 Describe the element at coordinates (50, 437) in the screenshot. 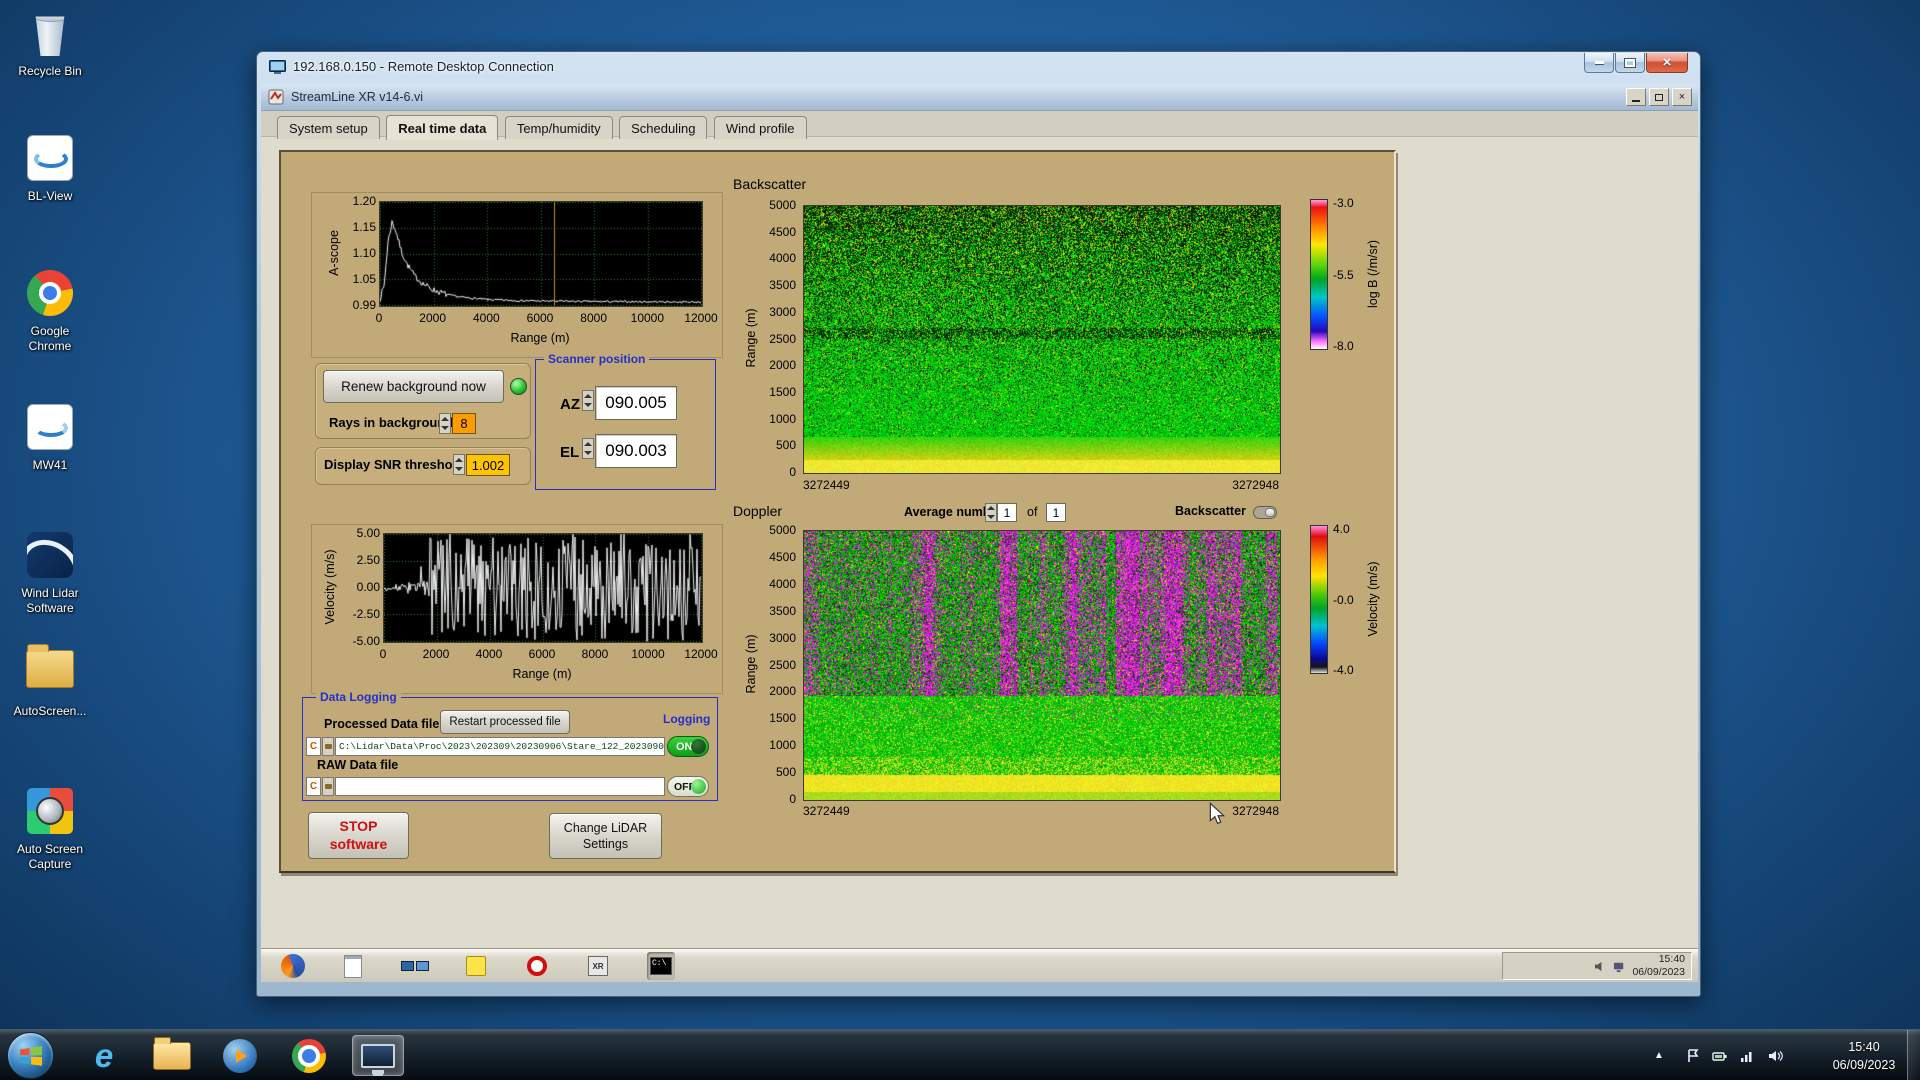

I see `desktop-icon-mw41: MW41` at that location.